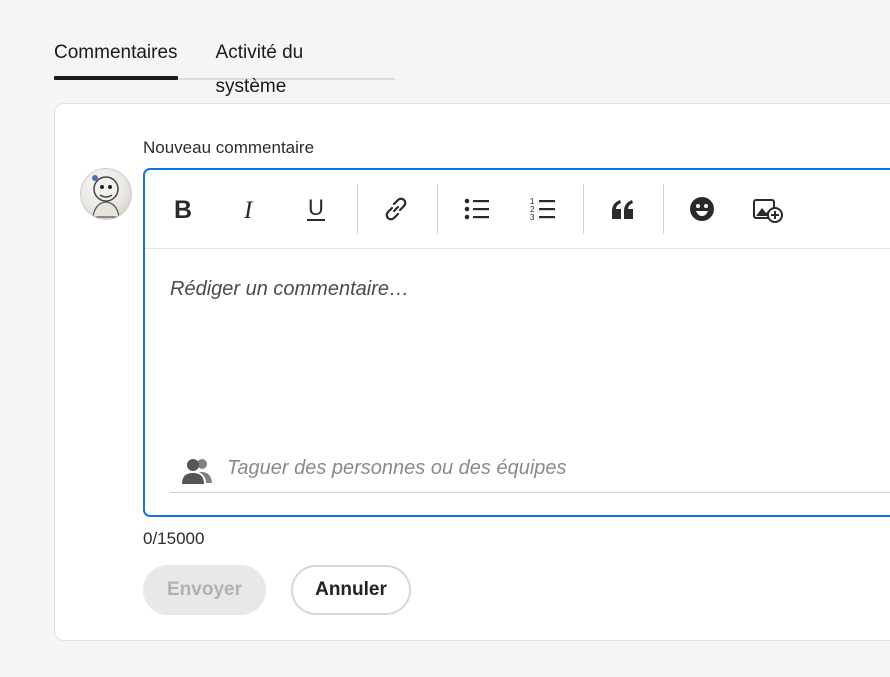 The height and width of the screenshot is (677, 890). Describe the element at coordinates (204, 590) in the screenshot. I see `send-button: Envoyer` at that location.